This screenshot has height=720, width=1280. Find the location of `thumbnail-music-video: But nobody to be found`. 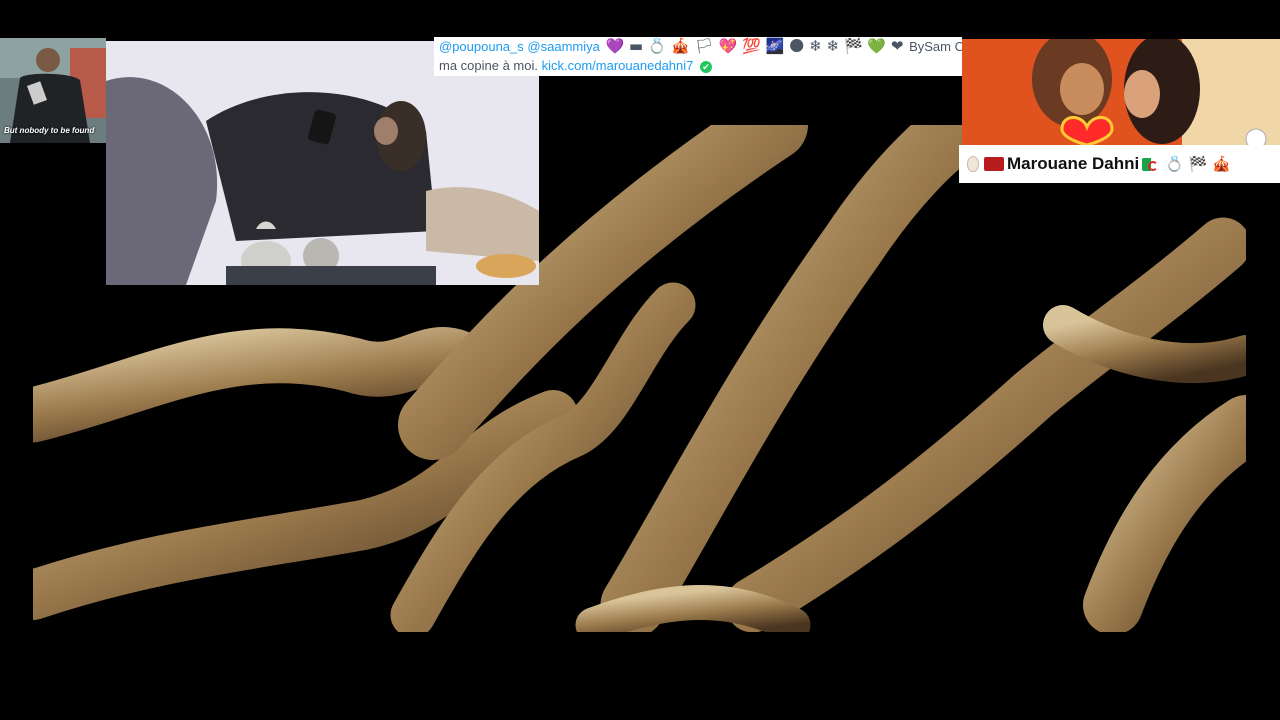

thumbnail-music-video: But nobody to be found is located at coordinates (53, 90).